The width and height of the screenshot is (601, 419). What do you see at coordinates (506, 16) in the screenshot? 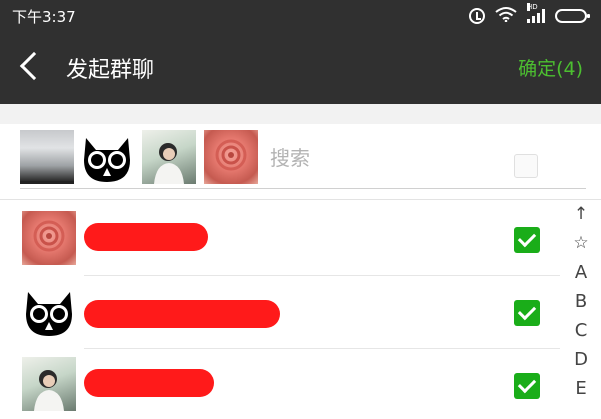
I see `wifi-icon` at bounding box center [506, 16].